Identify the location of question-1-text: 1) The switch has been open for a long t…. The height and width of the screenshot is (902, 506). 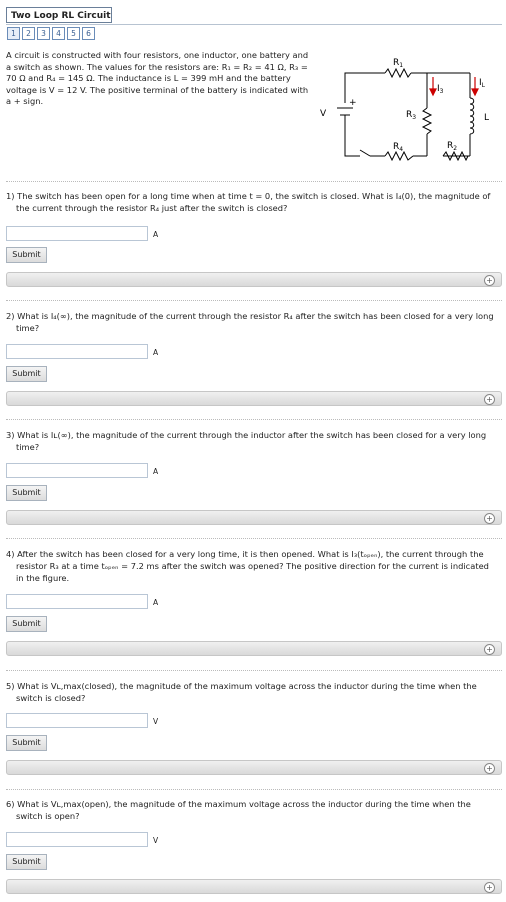
(248, 202).